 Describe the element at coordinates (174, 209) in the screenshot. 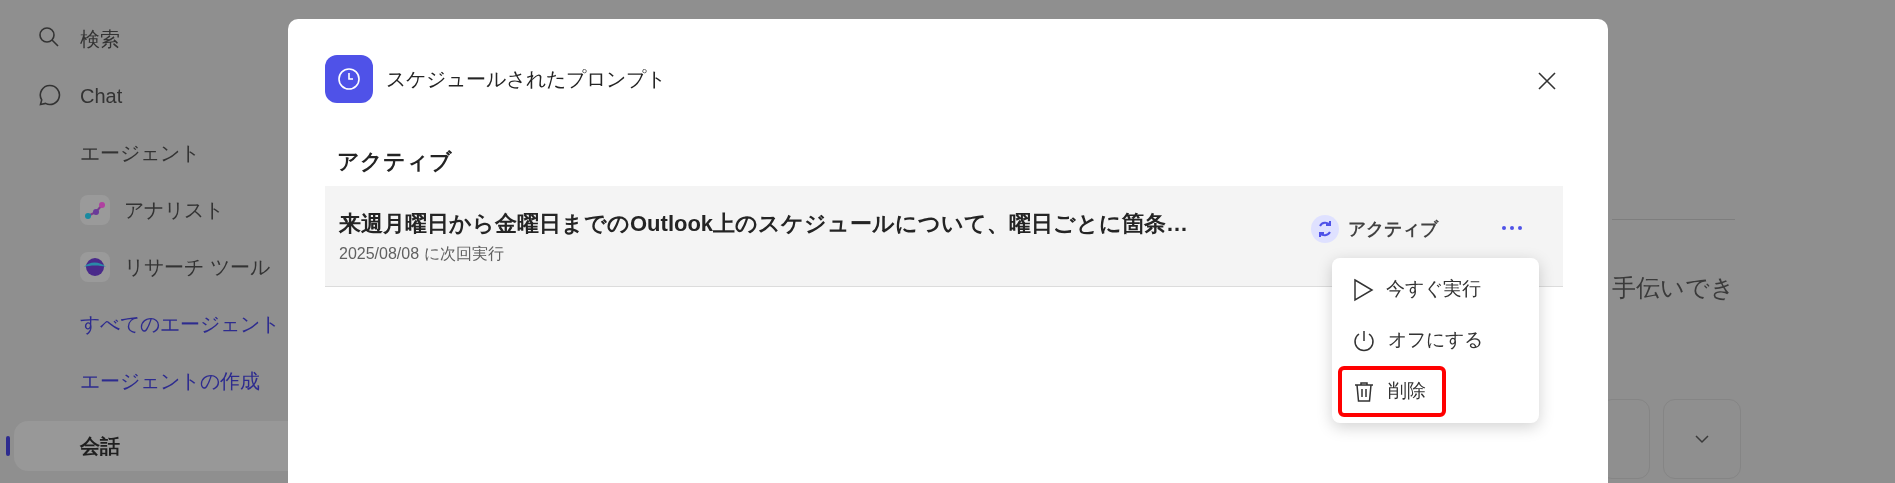

I see `sidebar-item: アナリスト` at that location.